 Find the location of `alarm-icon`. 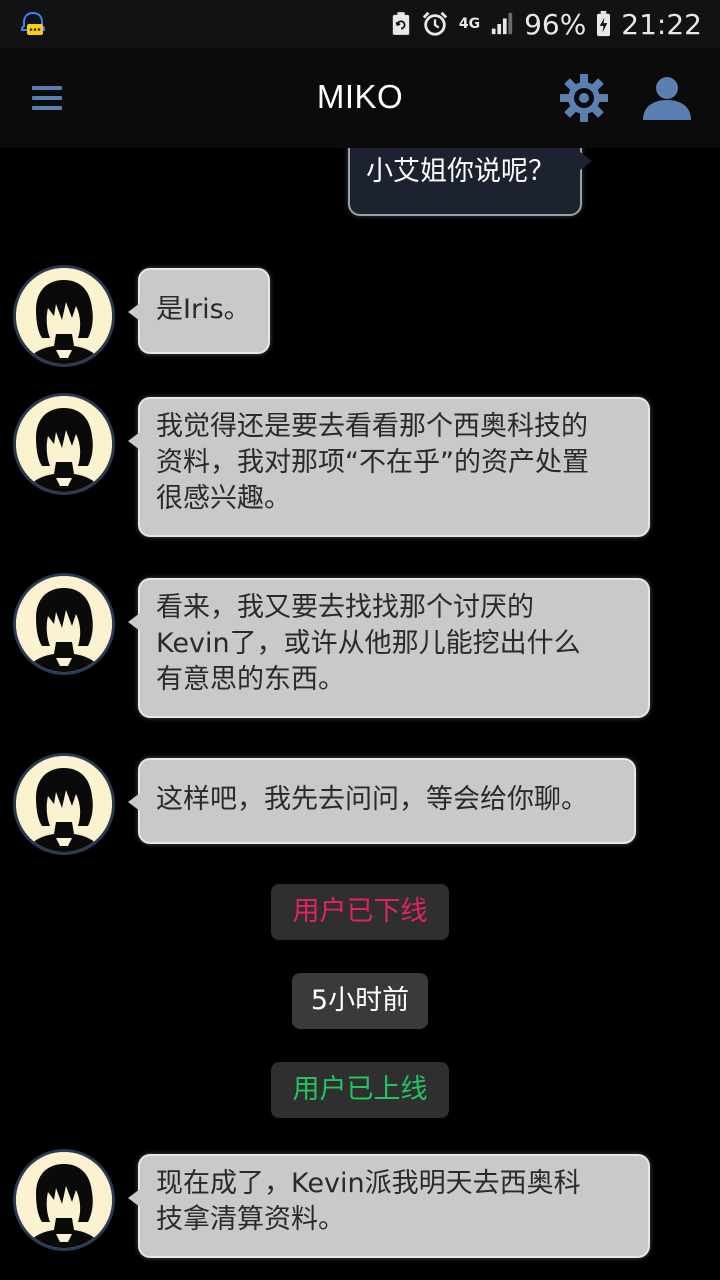

alarm-icon is located at coordinates (435, 24).